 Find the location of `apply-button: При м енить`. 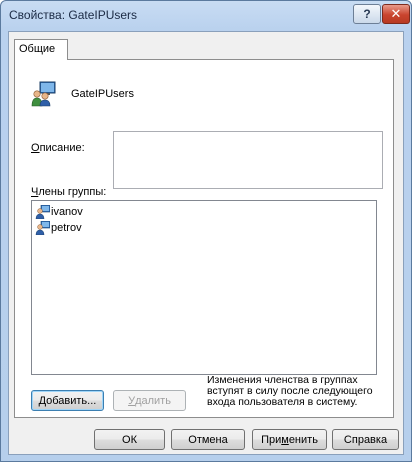

apply-button: При м енить is located at coordinates (289, 439).